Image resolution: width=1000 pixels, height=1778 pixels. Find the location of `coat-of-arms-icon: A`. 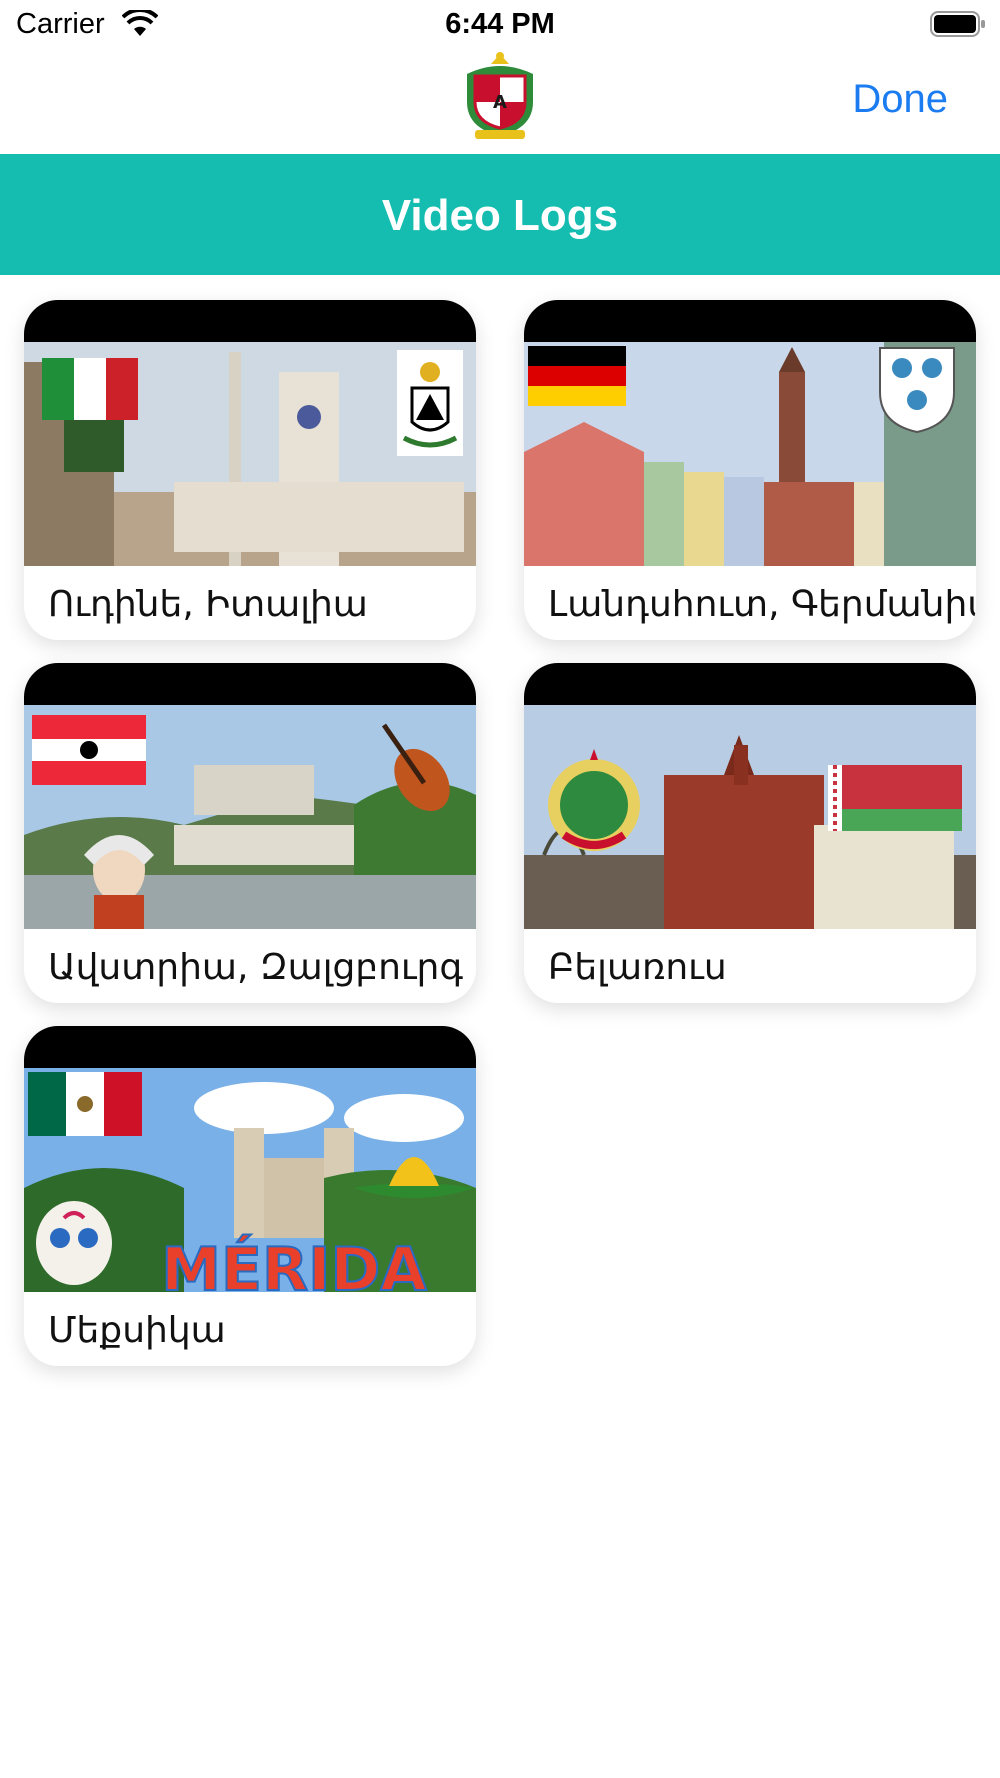

coat-of-arms-icon: A is located at coordinates (500, 95).